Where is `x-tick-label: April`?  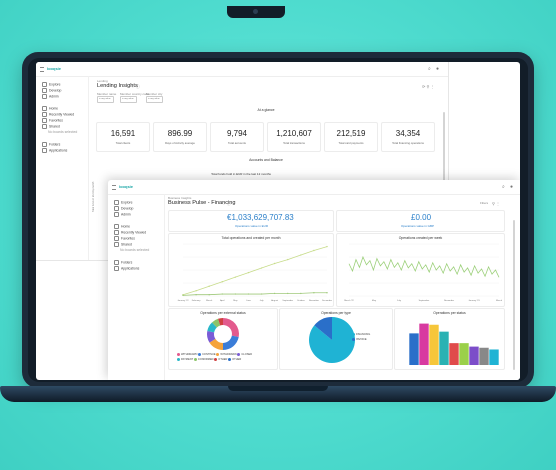 x-tick-label: April is located at coordinates (222, 300).